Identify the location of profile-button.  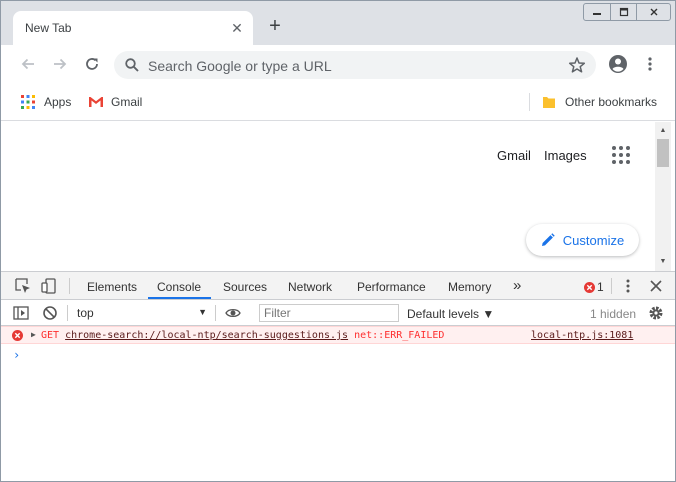
(618, 64).